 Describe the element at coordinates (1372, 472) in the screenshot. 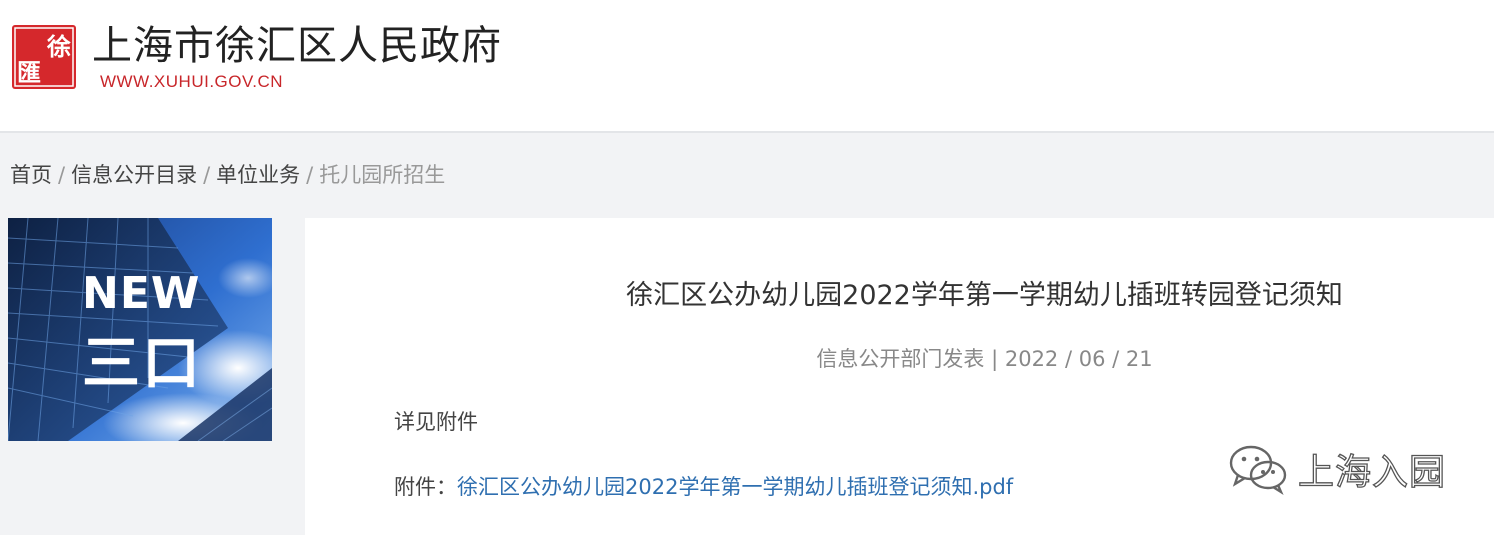

I see `watermark-text: 上海入园` at that location.